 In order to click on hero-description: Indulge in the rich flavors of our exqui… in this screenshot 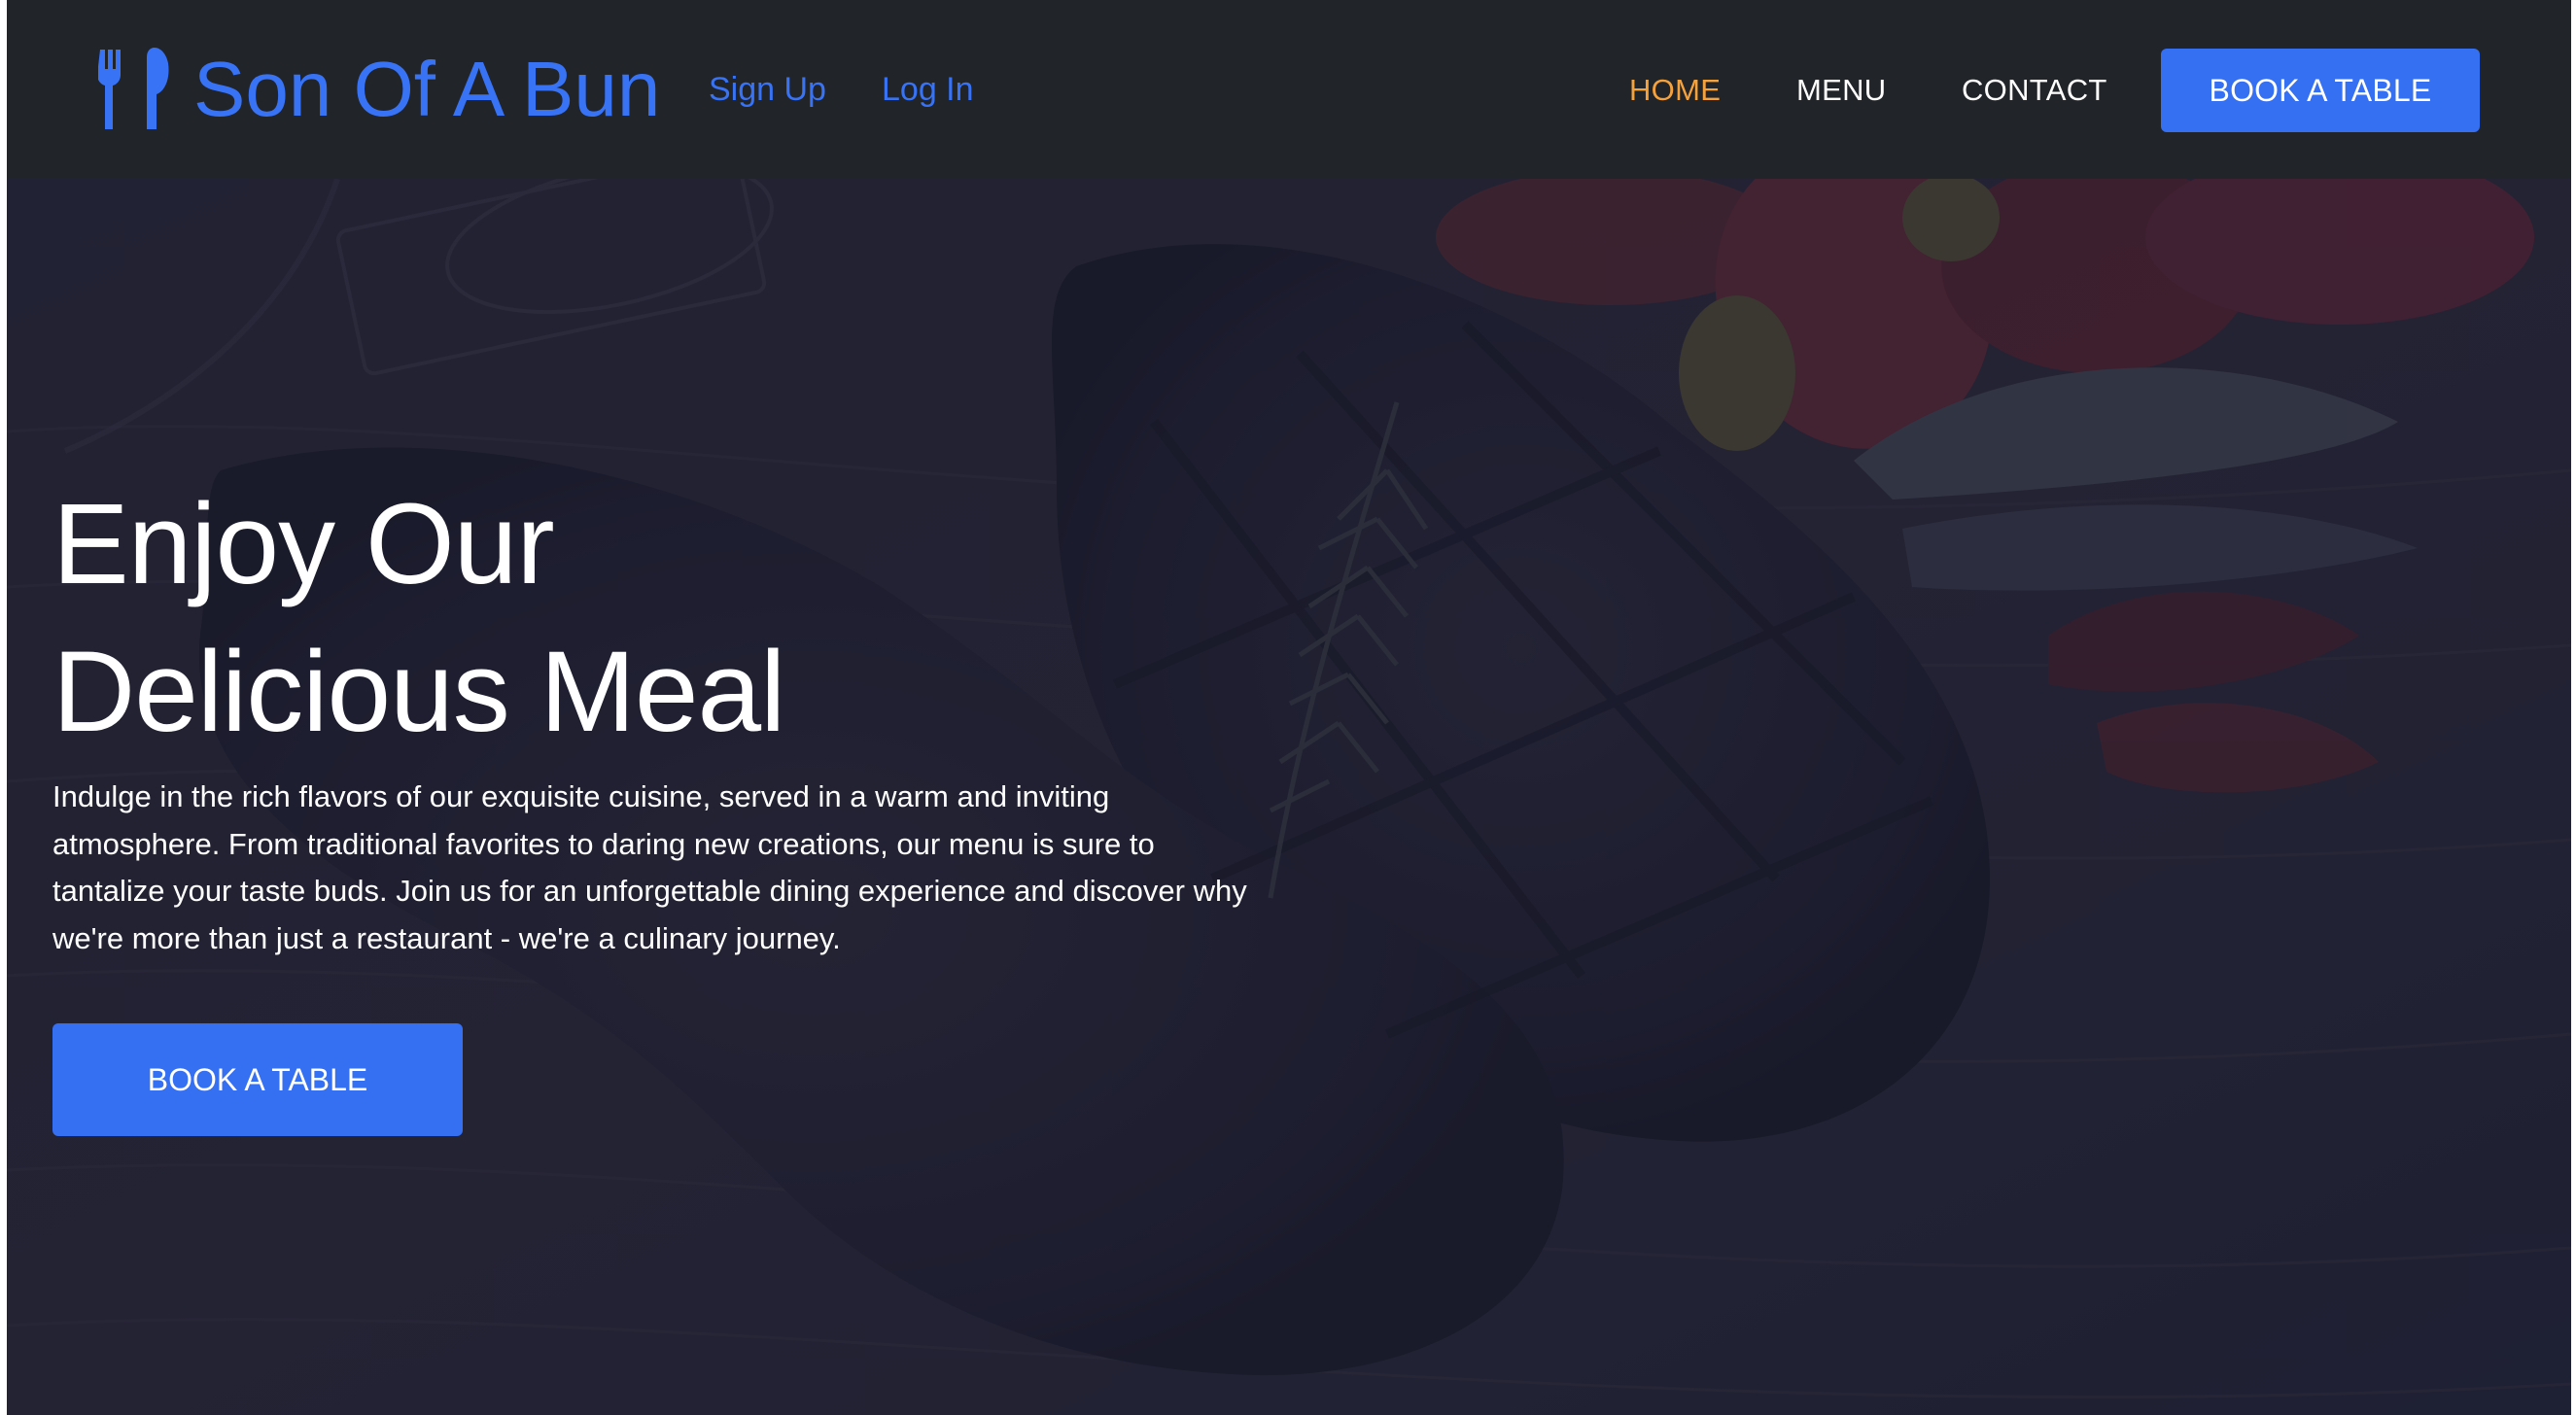, I will do `click(650, 867)`.